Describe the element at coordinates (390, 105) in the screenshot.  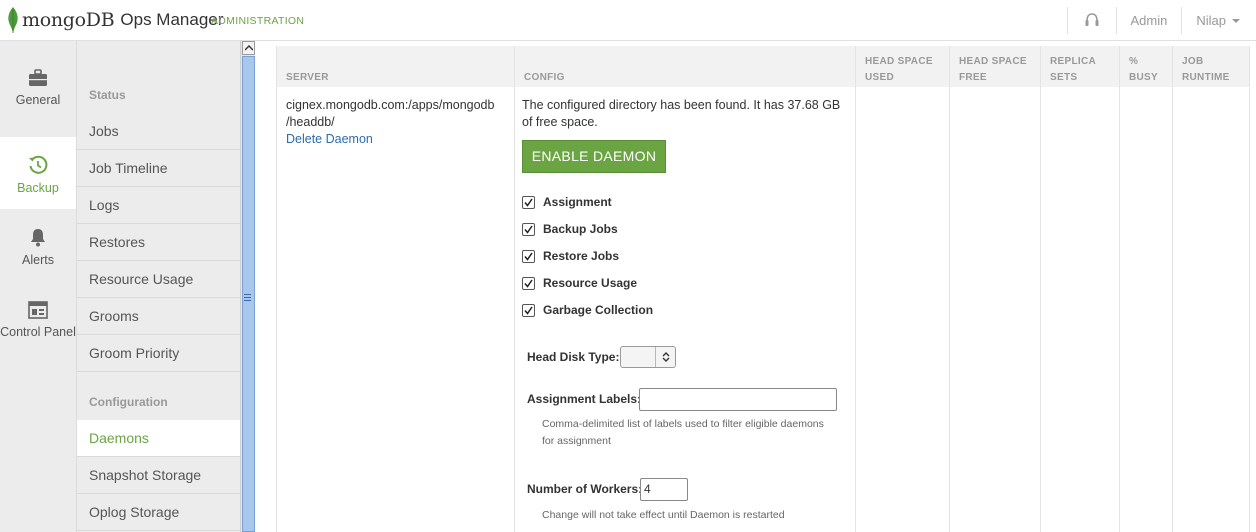
I see `server-path: cignex.mongodb.com:/apps/mongodb` at that location.